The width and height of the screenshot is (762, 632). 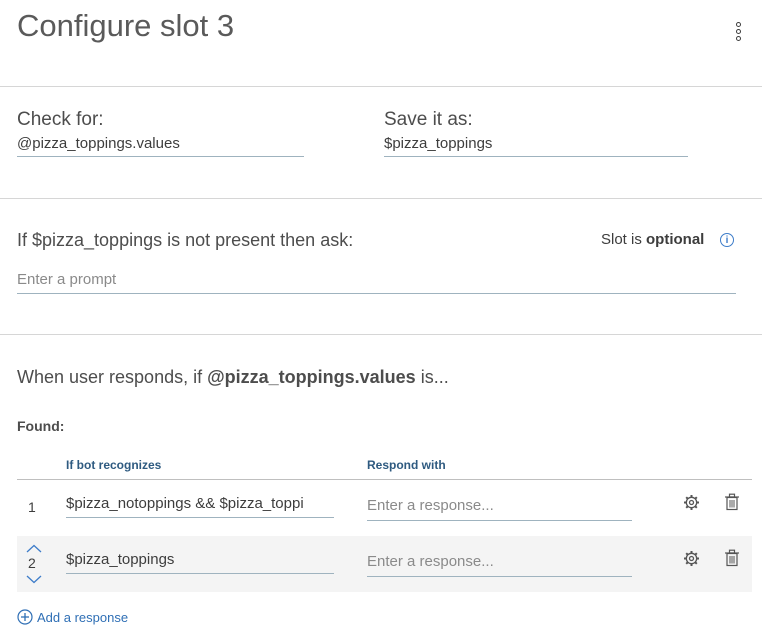 What do you see at coordinates (112, 377) in the screenshot?
I see `intro-prefix: When user responds, if` at bounding box center [112, 377].